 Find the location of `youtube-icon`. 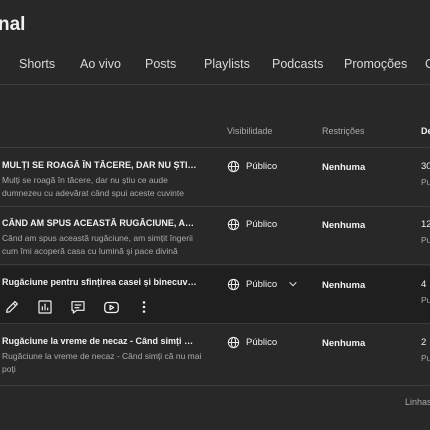

youtube-icon is located at coordinates (111, 307).